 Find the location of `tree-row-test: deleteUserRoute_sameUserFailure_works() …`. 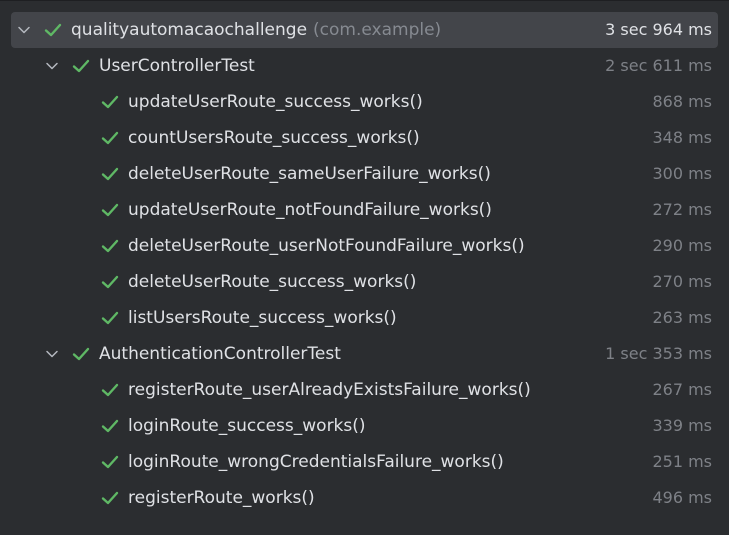

tree-row-test: deleteUserRoute_sameUserFailure_works() … is located at coordinates (364, 174).